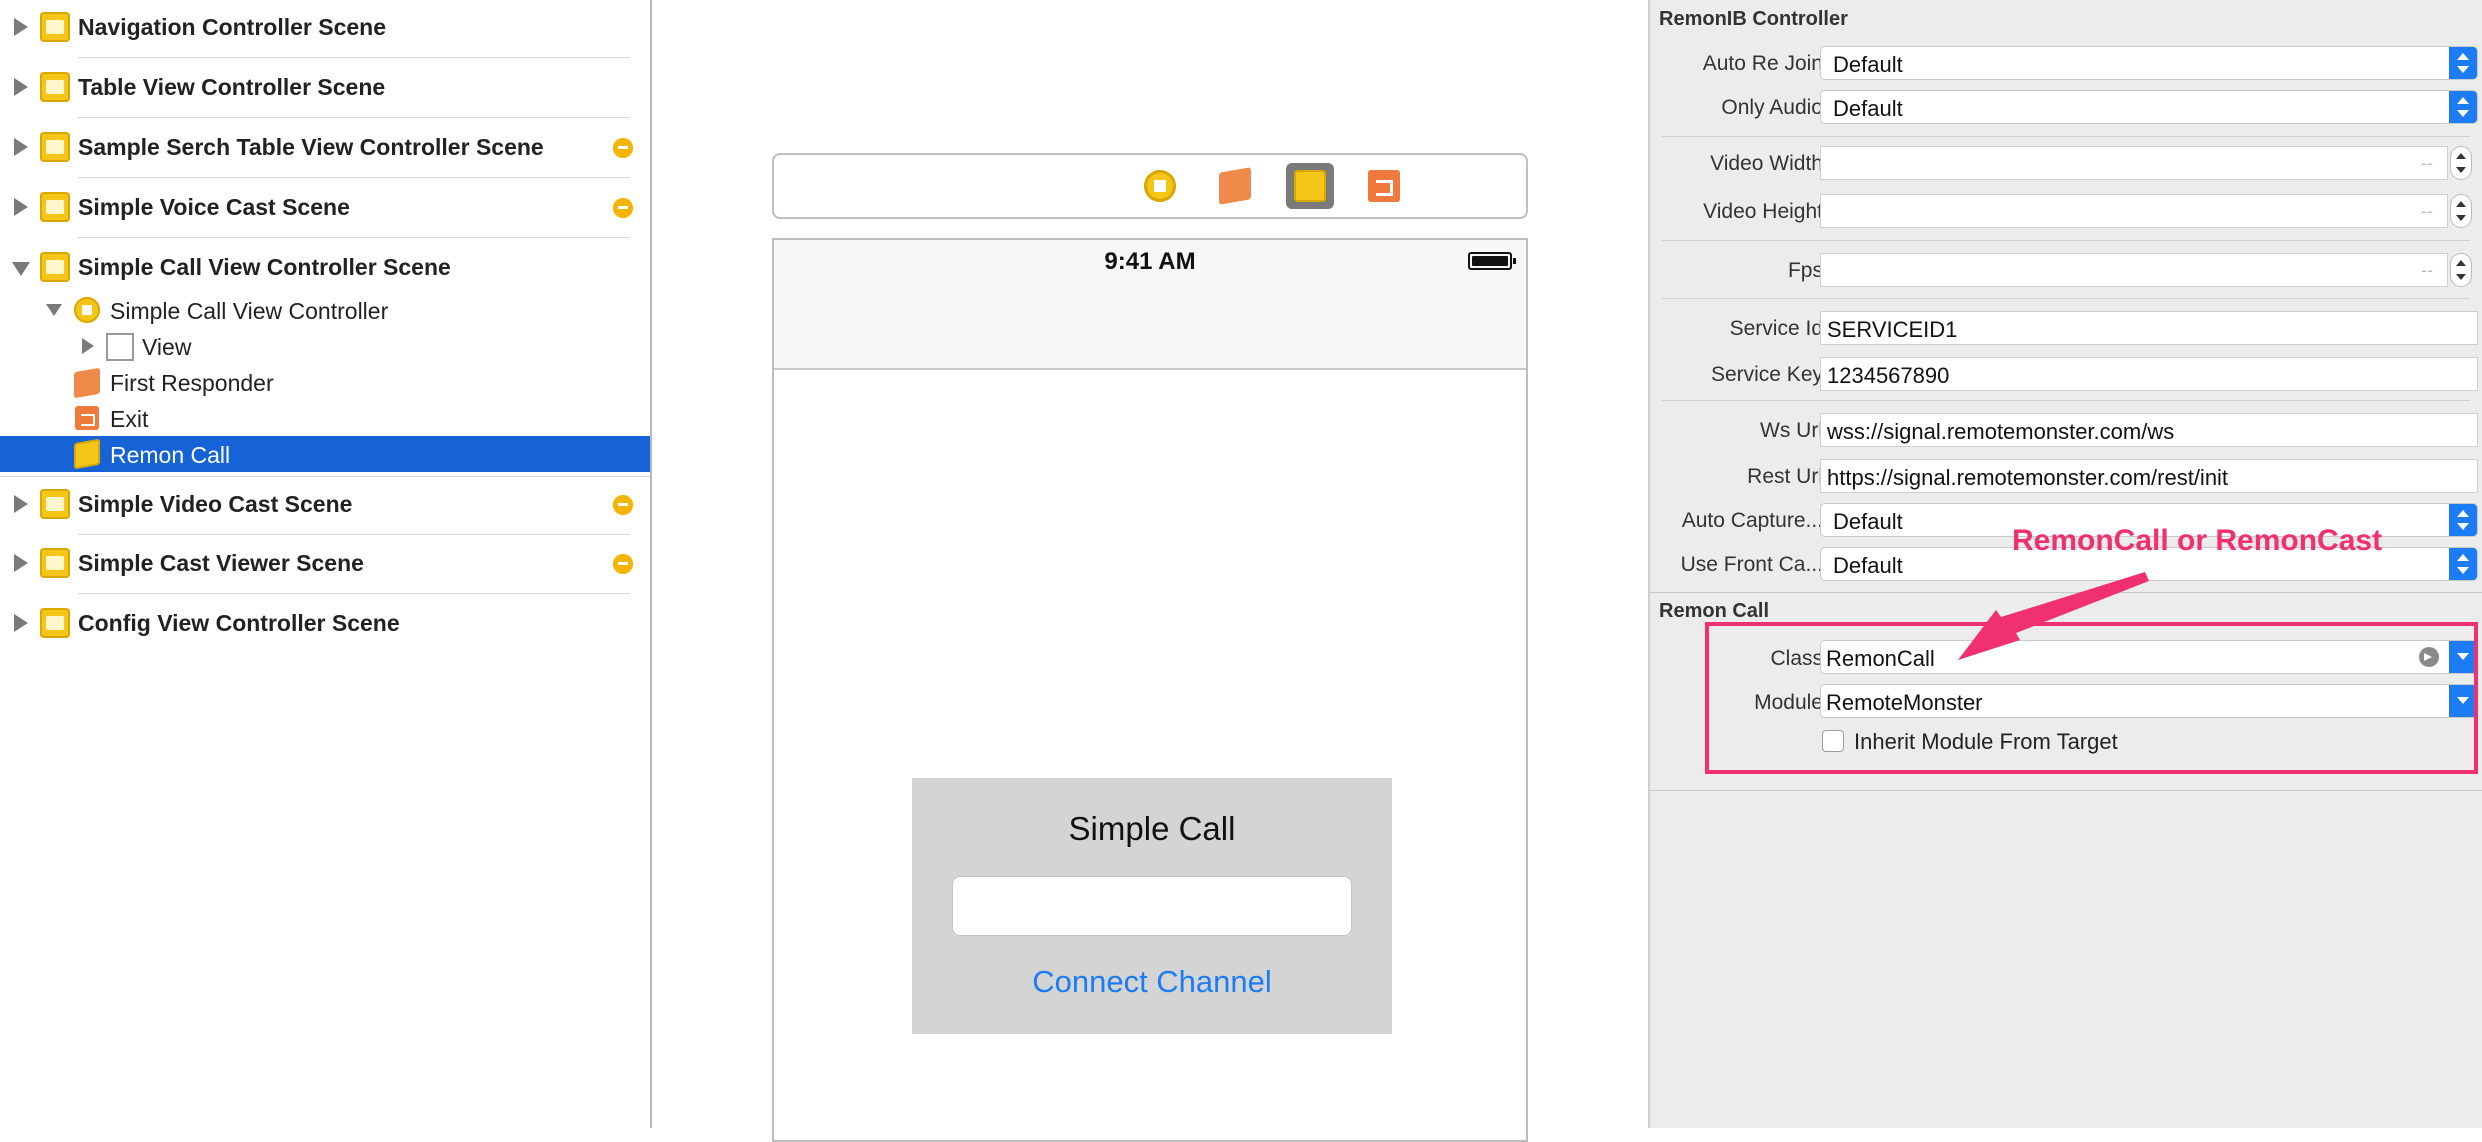 The width and height of the screenshot is (2482, 1142). I want to click on annotation-arrow-icon, so click(2053, 616).